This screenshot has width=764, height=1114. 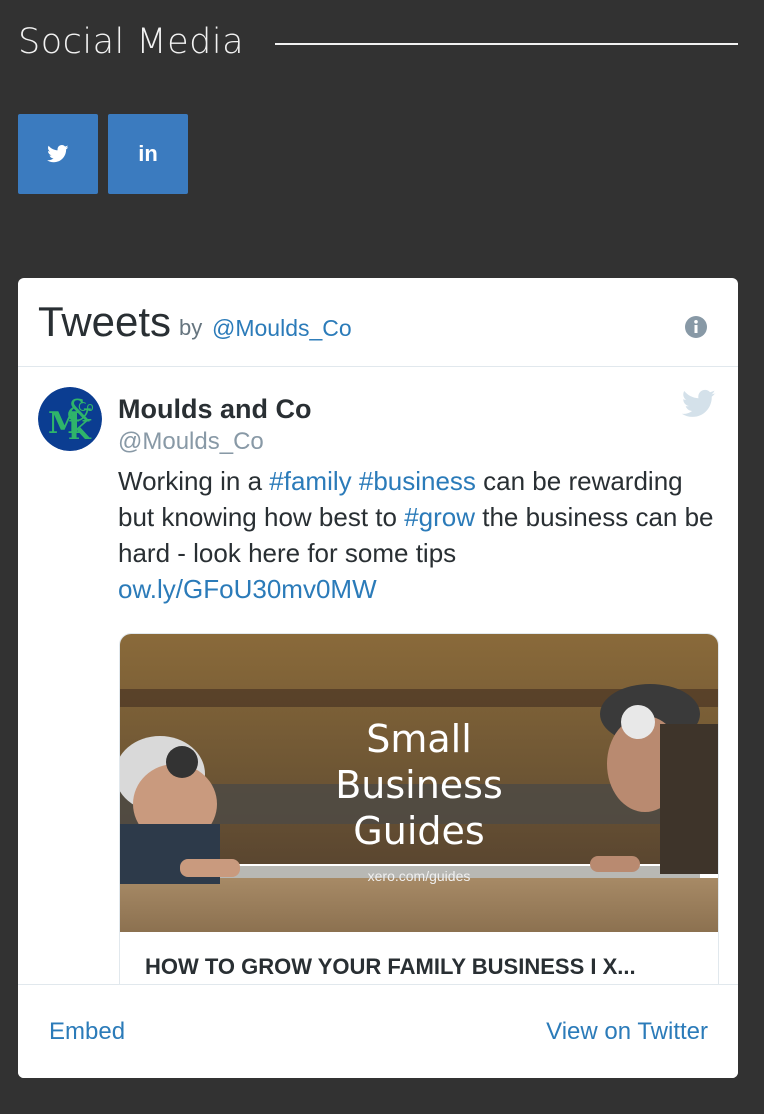 I want to click on hashtag-business-link: #business, so click(x=417, y=481).